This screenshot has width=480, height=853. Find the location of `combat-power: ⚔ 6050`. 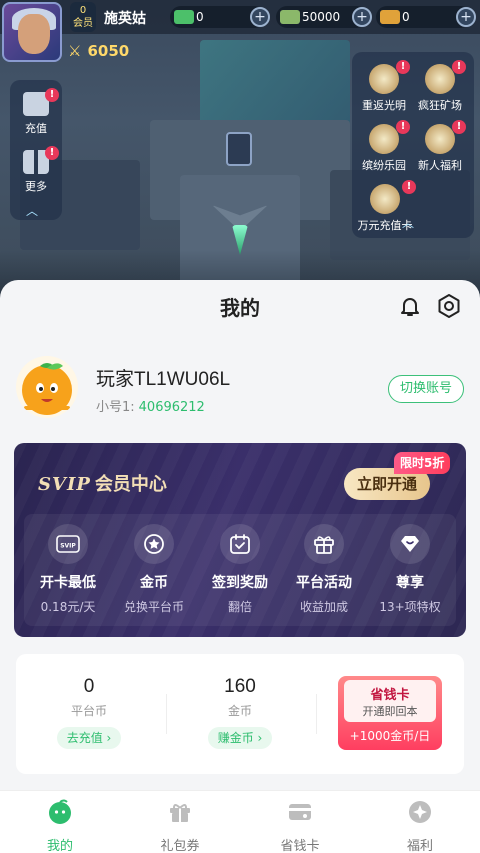

combat-power: ⚔ 6050 is located at coordinates (98, 51).